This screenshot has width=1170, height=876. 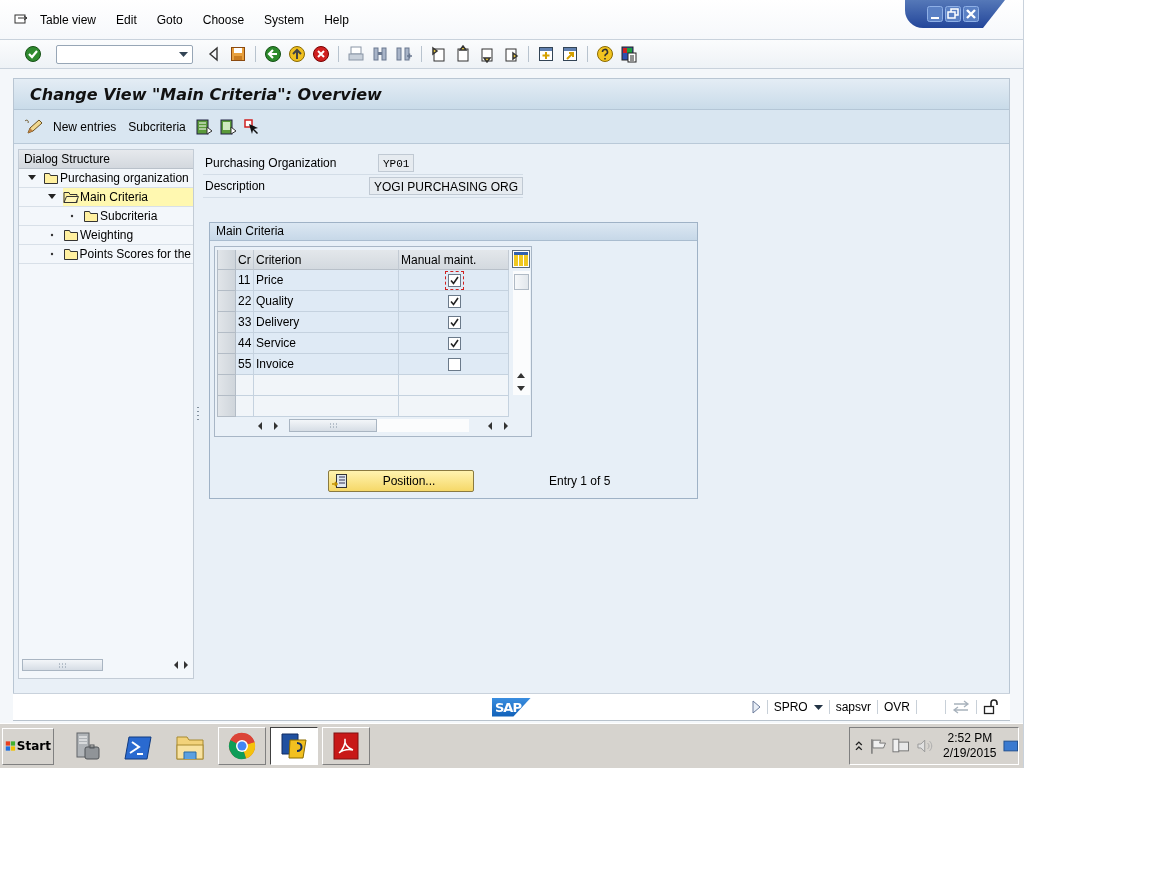 I want to click on column-settings-icon, so click(x=521, y=259).